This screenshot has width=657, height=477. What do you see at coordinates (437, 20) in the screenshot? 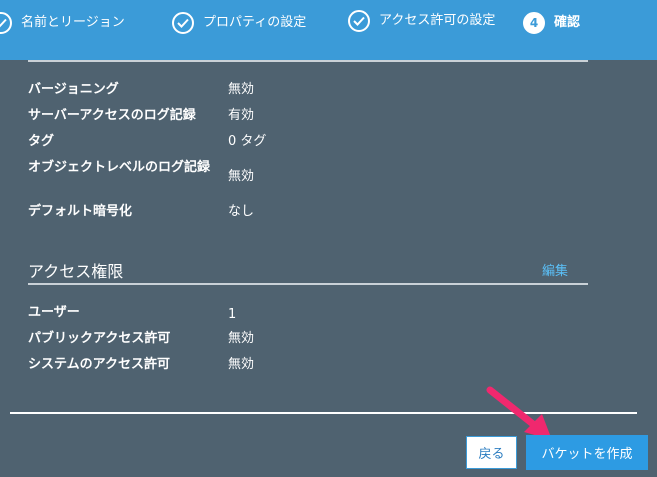
I see `step-label: アクセス許可の設定` at bounding box center [437, 20].